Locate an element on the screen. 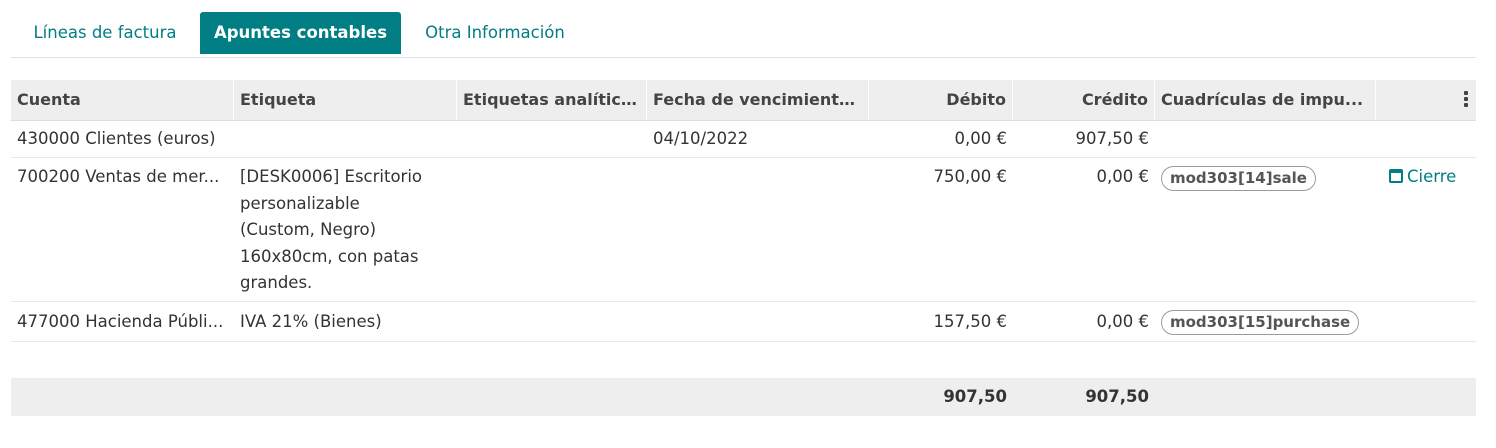  table-footer-totals: 907,50 907,50 is located at coordinates (743, 397).